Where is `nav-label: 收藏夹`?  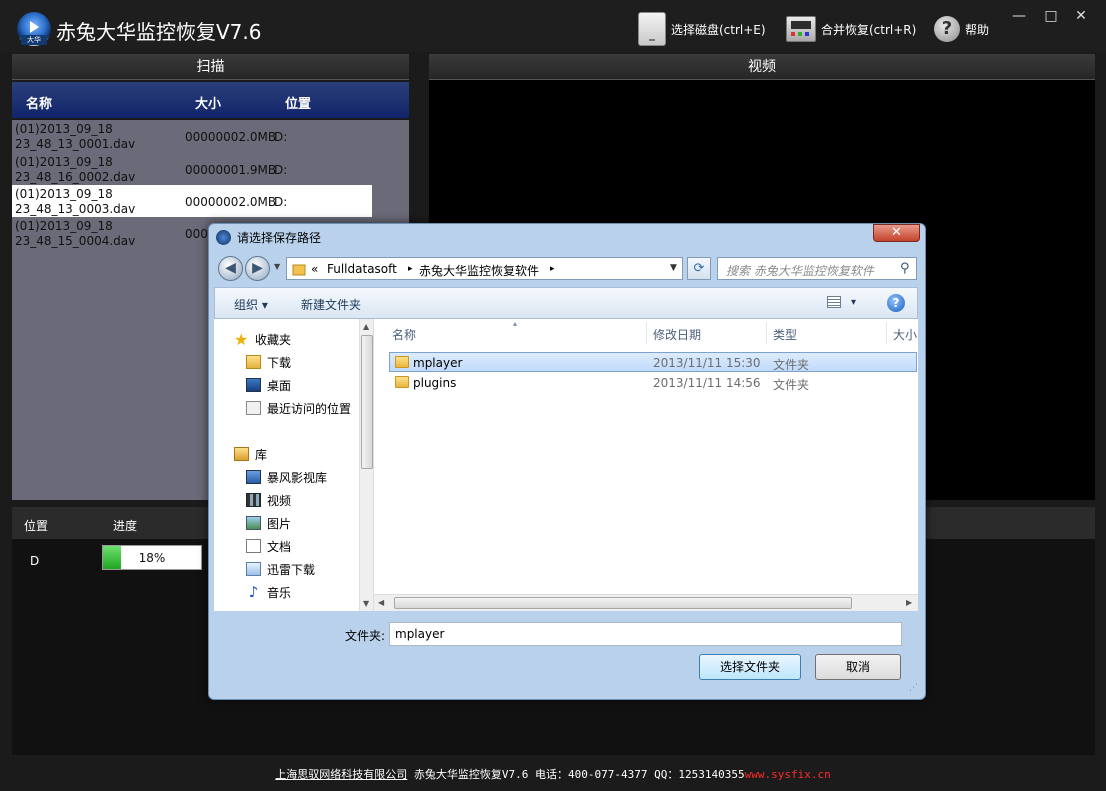 nav-label: 收藏夹 is located at coordinates (273, 339).